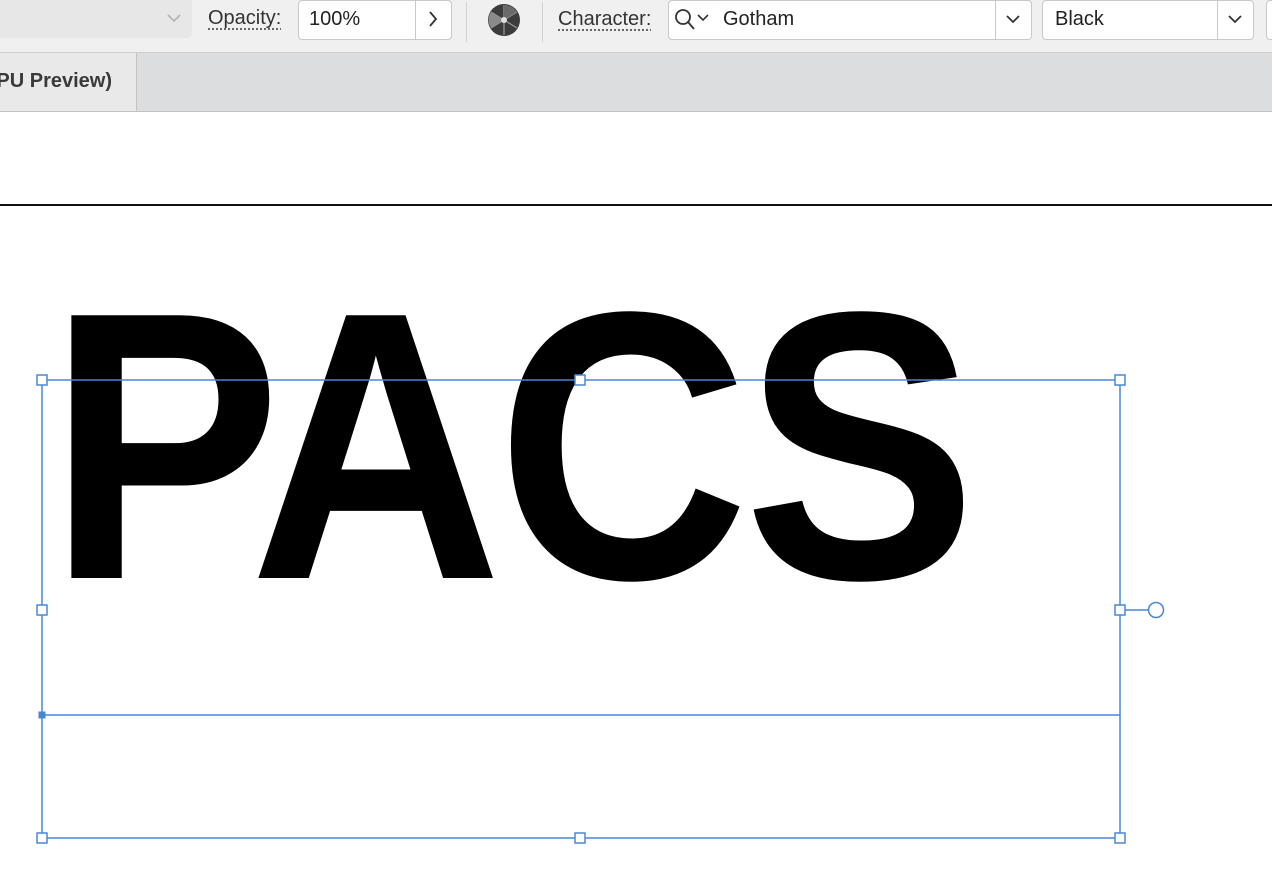 Image resolution: width=1272 pixels, height=872 pixels. Describe the element at coordinates (42, 715) in the screenshot. I see `baseline-anchor` at that location.